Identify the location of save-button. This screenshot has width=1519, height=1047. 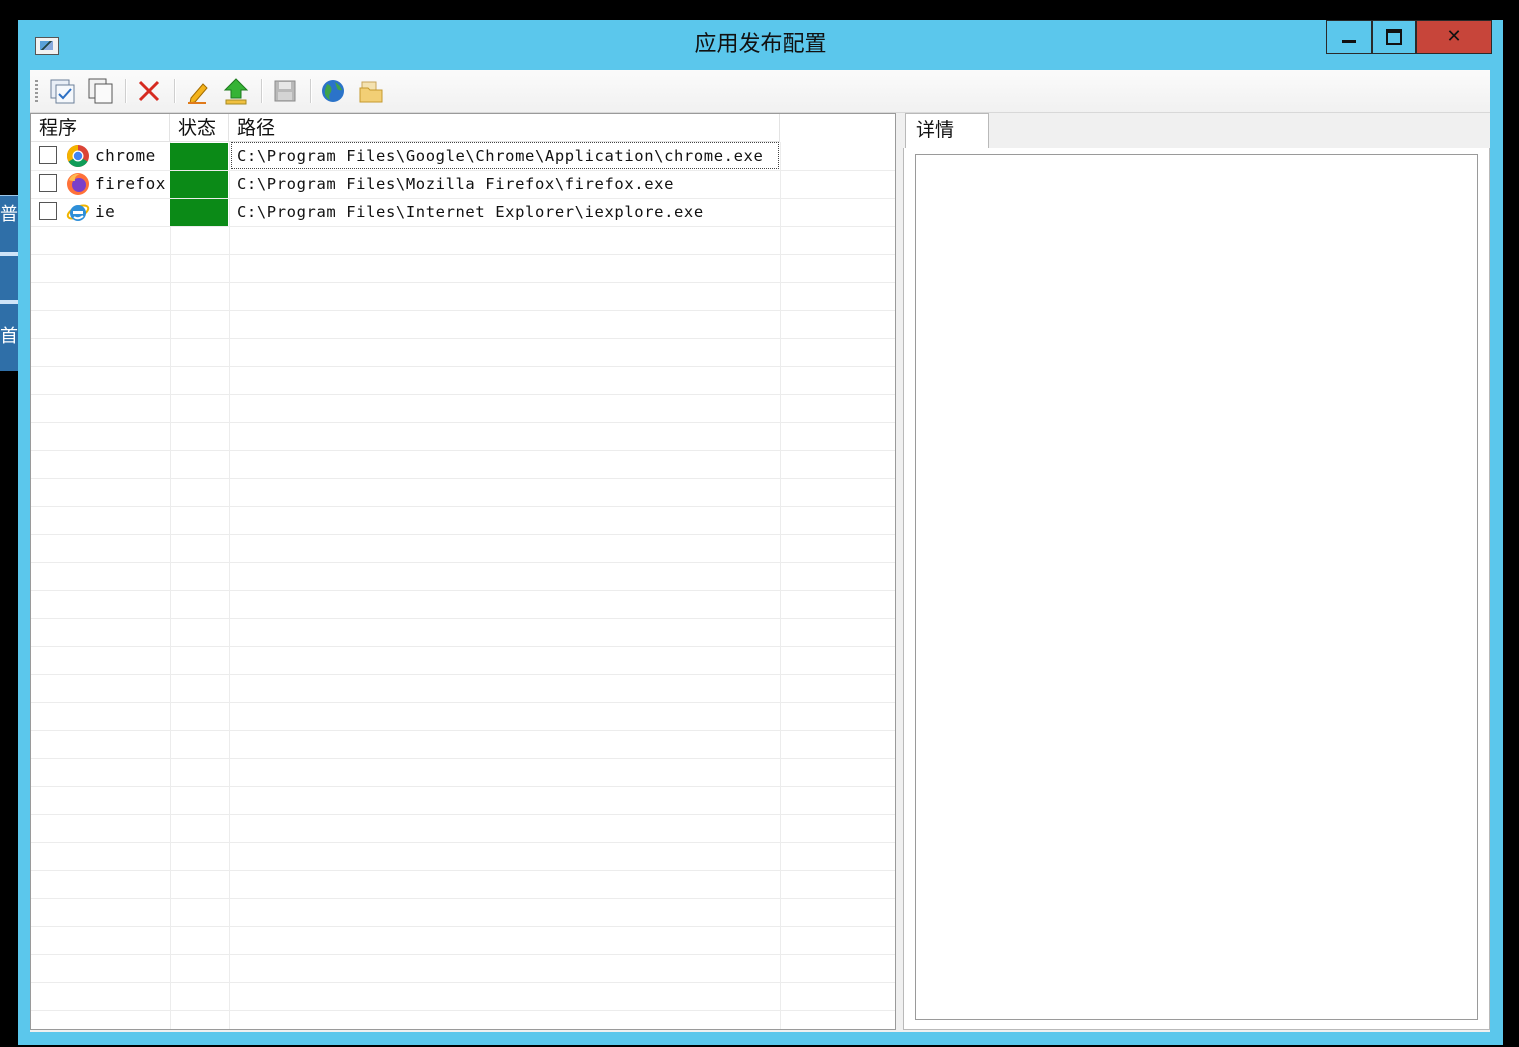
(285, 91).